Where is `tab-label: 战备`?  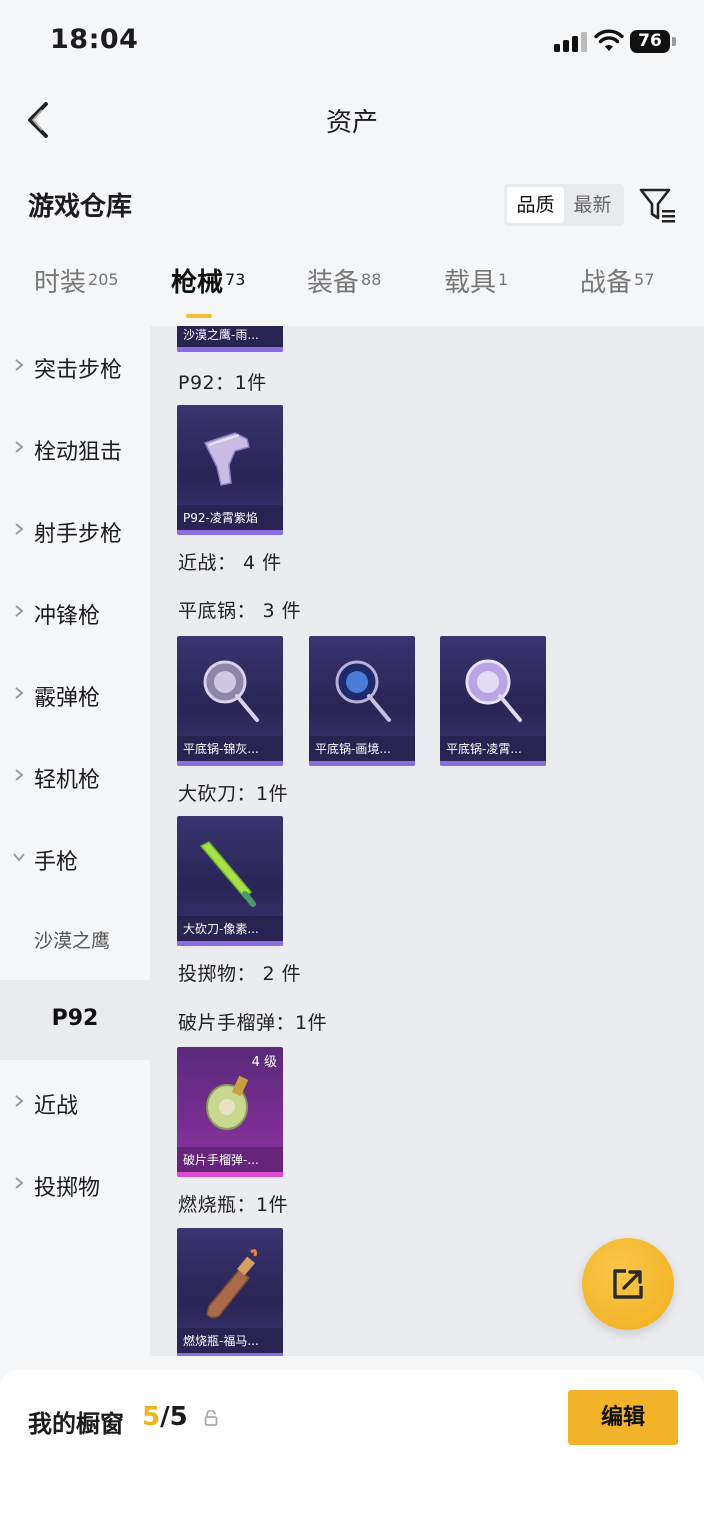 tab-label: 战备 is located at coordinates (606, 283).